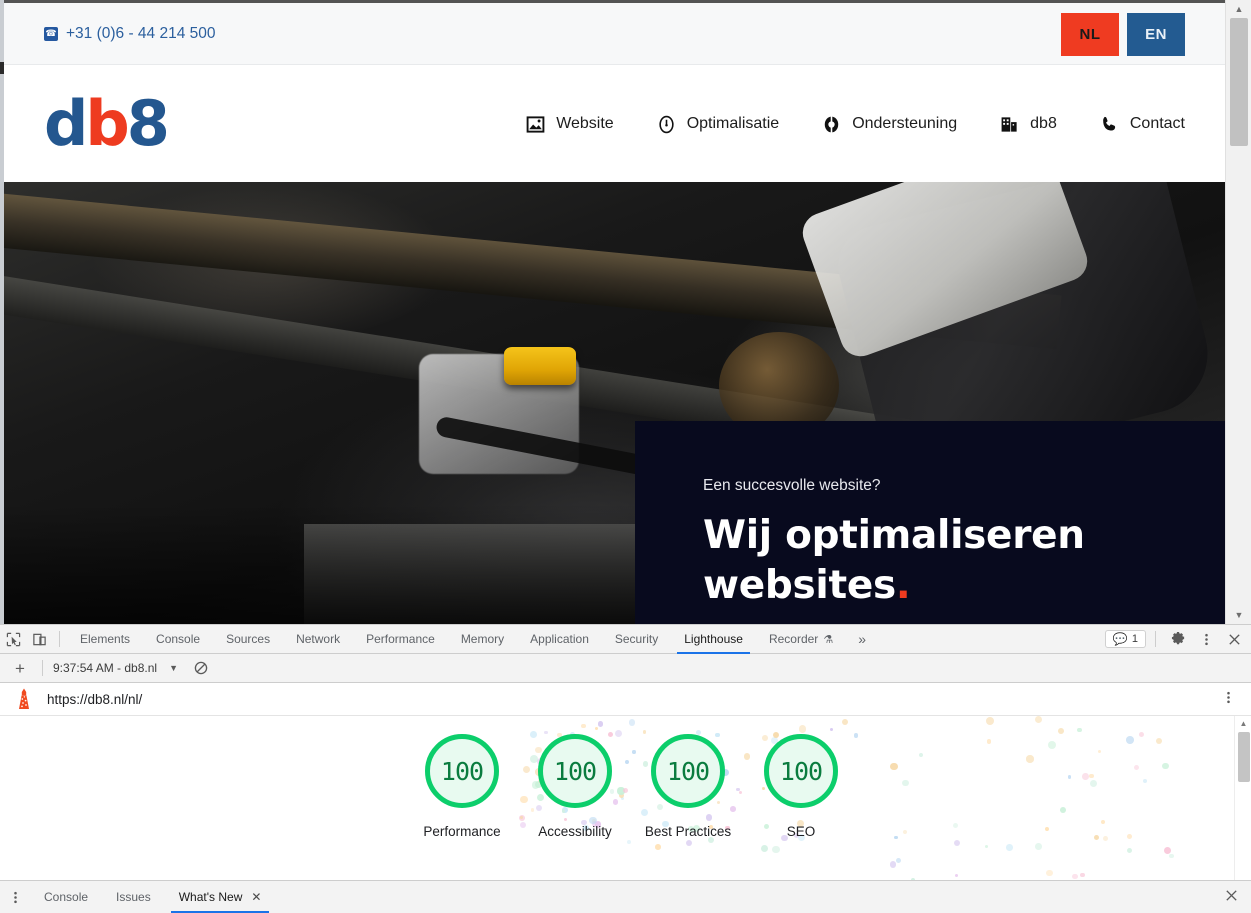  What do you see at coordinates (462, 831) in the screenshot?
I see `gauge-label: Performance` at bounding box center [462, 831].